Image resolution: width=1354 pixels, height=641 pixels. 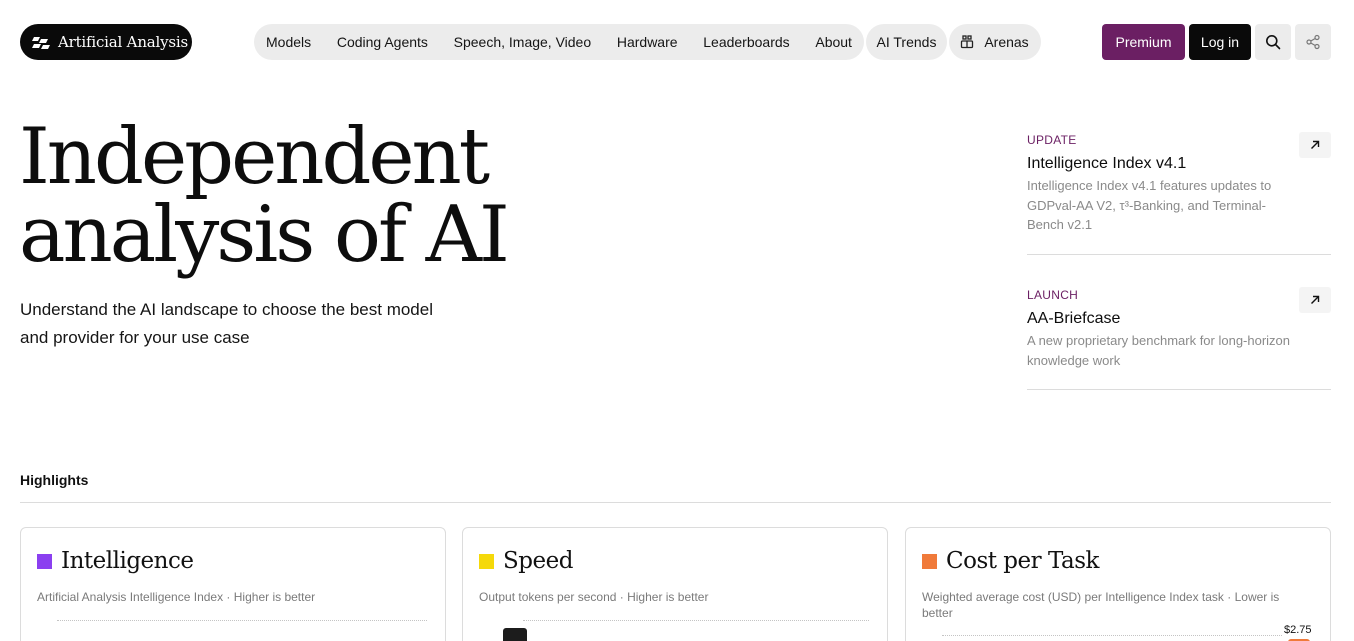 I want to click on share-button, so click(x=1313, y=42).